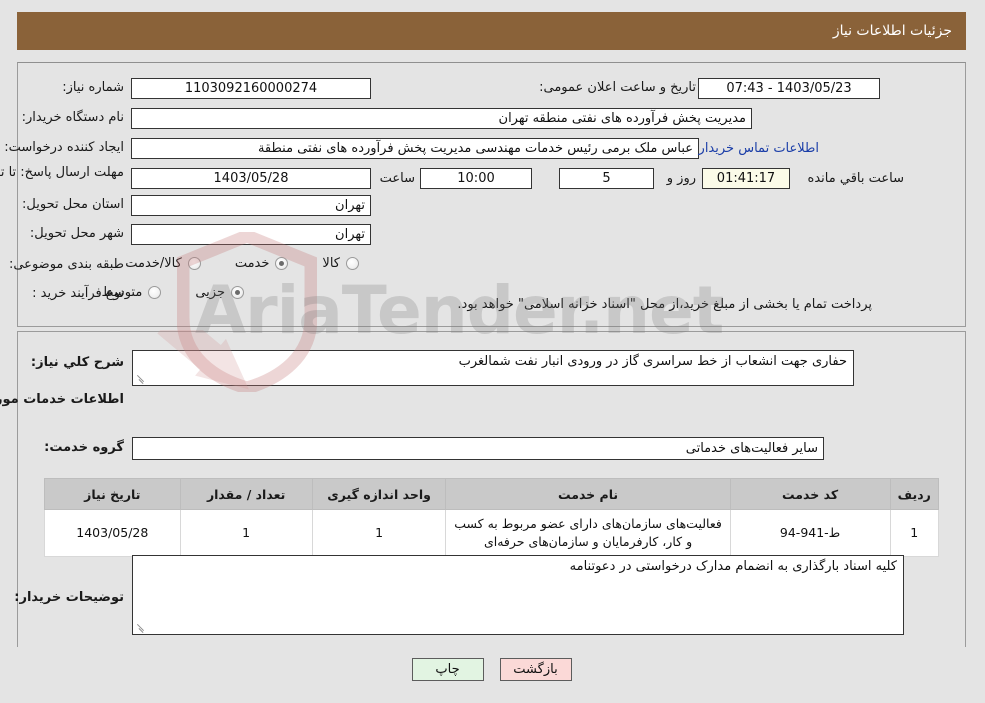  Describe the element at coordinates (915, 533) in the screenshot. I see `cell-index: 1` at that location.